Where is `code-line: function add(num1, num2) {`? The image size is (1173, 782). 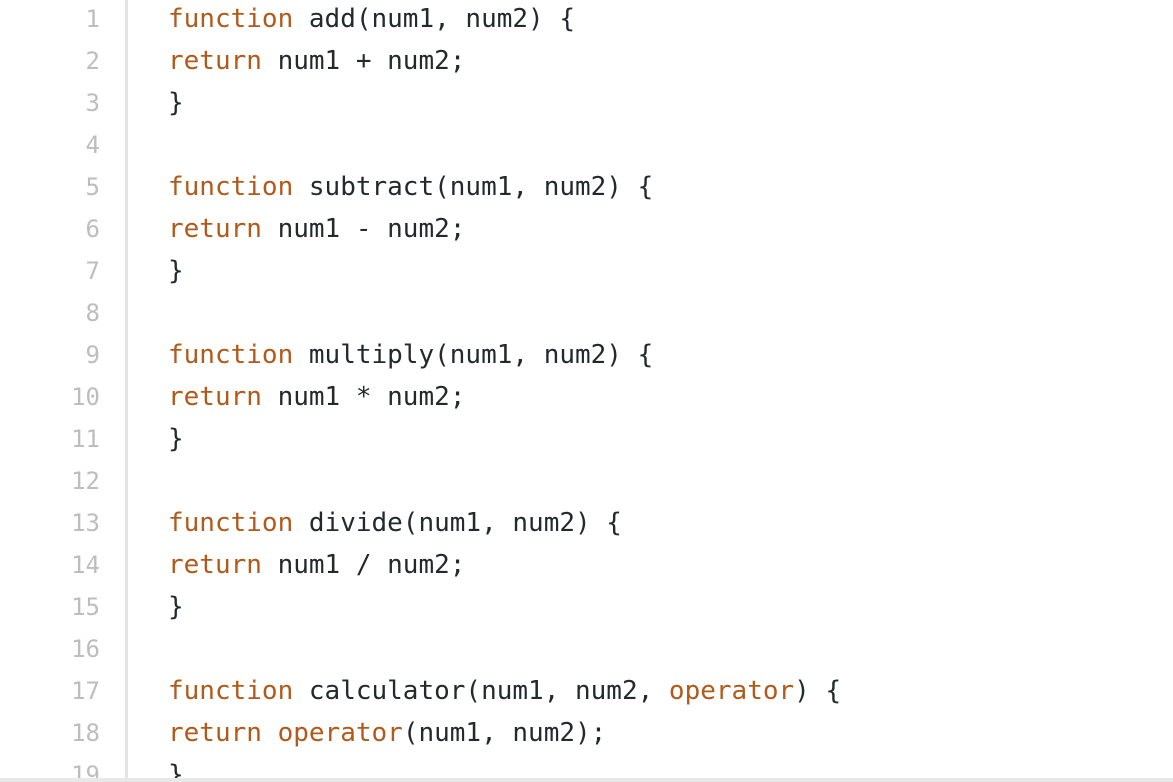
code-line: function add(num1, num2) { is located at coordinates (371, 20).